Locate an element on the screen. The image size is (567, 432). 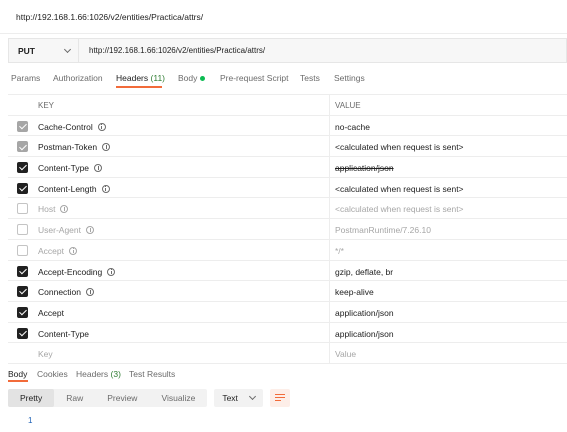
body-indicator-dot is located at coordinates (203, 79).